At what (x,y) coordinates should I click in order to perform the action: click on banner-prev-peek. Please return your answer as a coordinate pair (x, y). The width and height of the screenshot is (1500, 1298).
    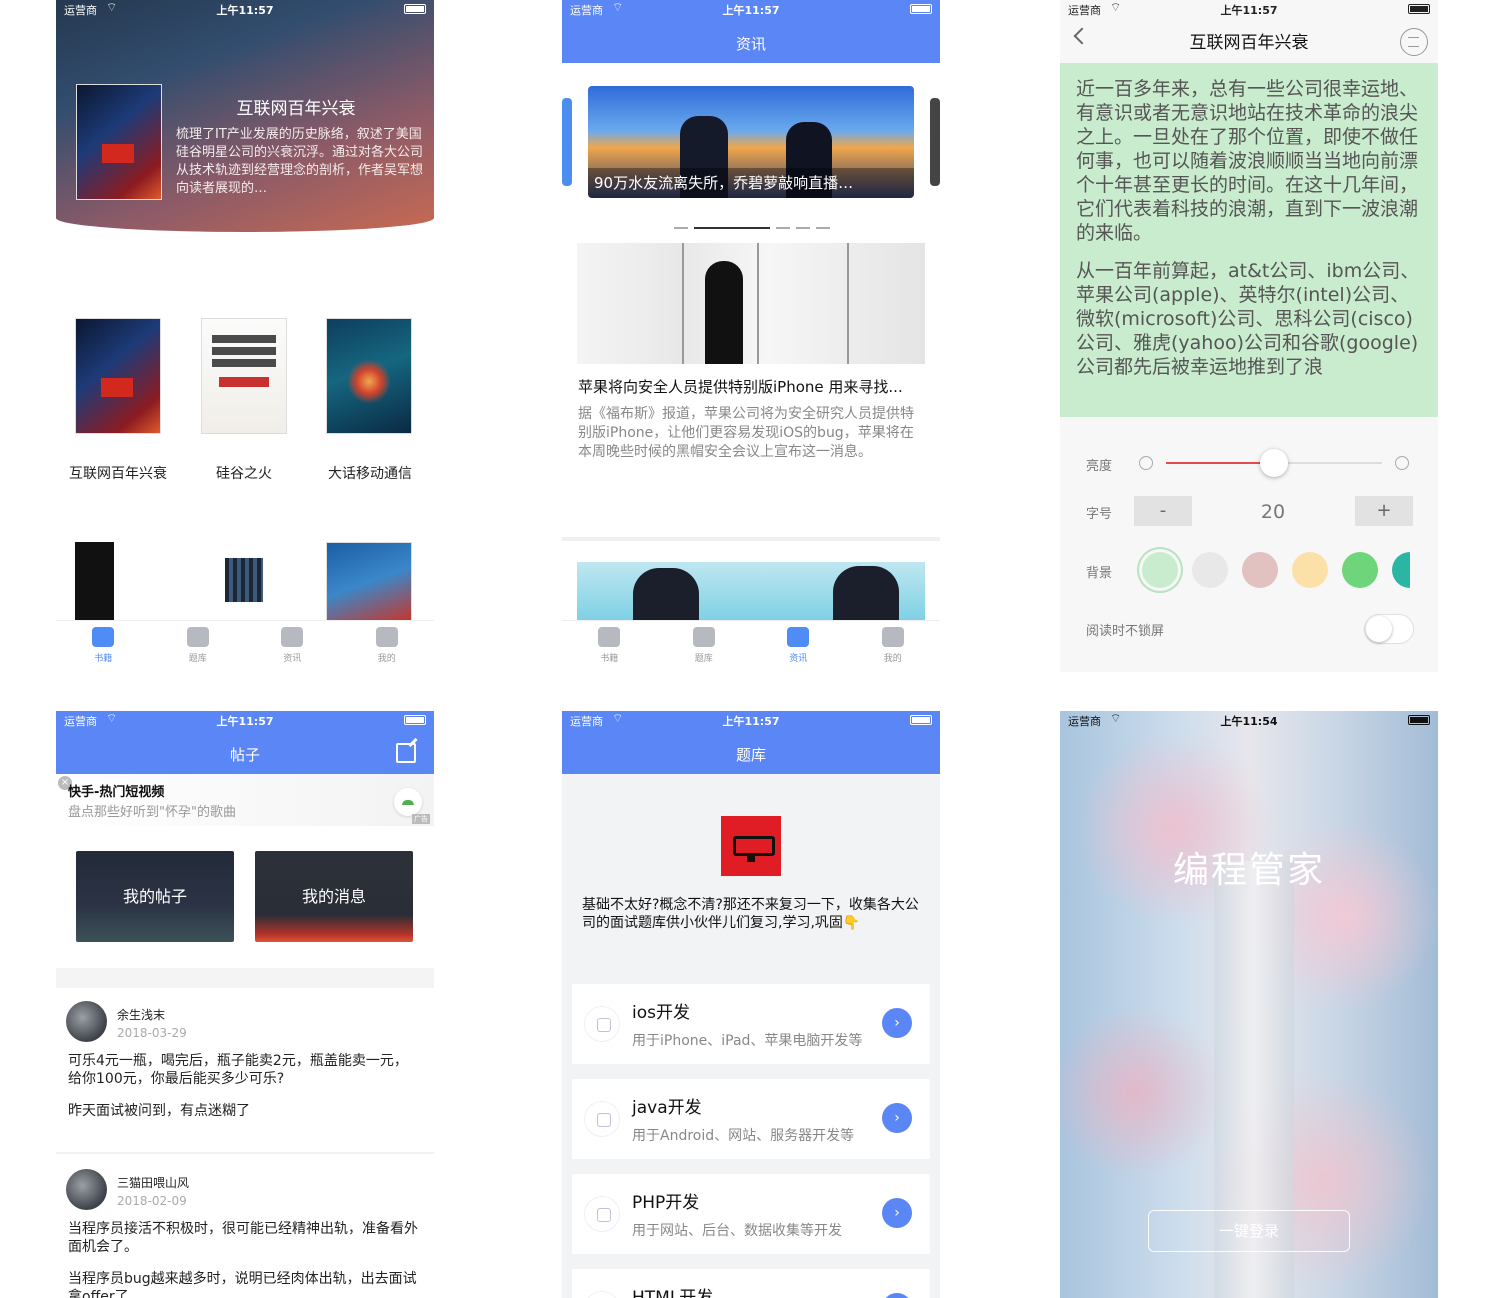
    Looking at the image, I should click on (567, 142).